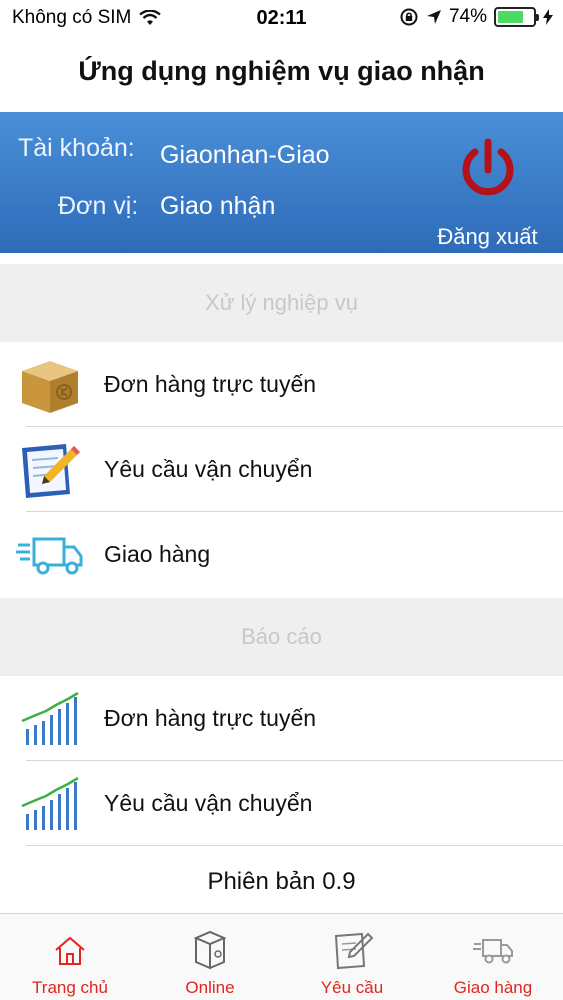  What do you see at coordinates (511, 17) in the screenshot?
I see `battery-level` at bounding box center [511, 17].